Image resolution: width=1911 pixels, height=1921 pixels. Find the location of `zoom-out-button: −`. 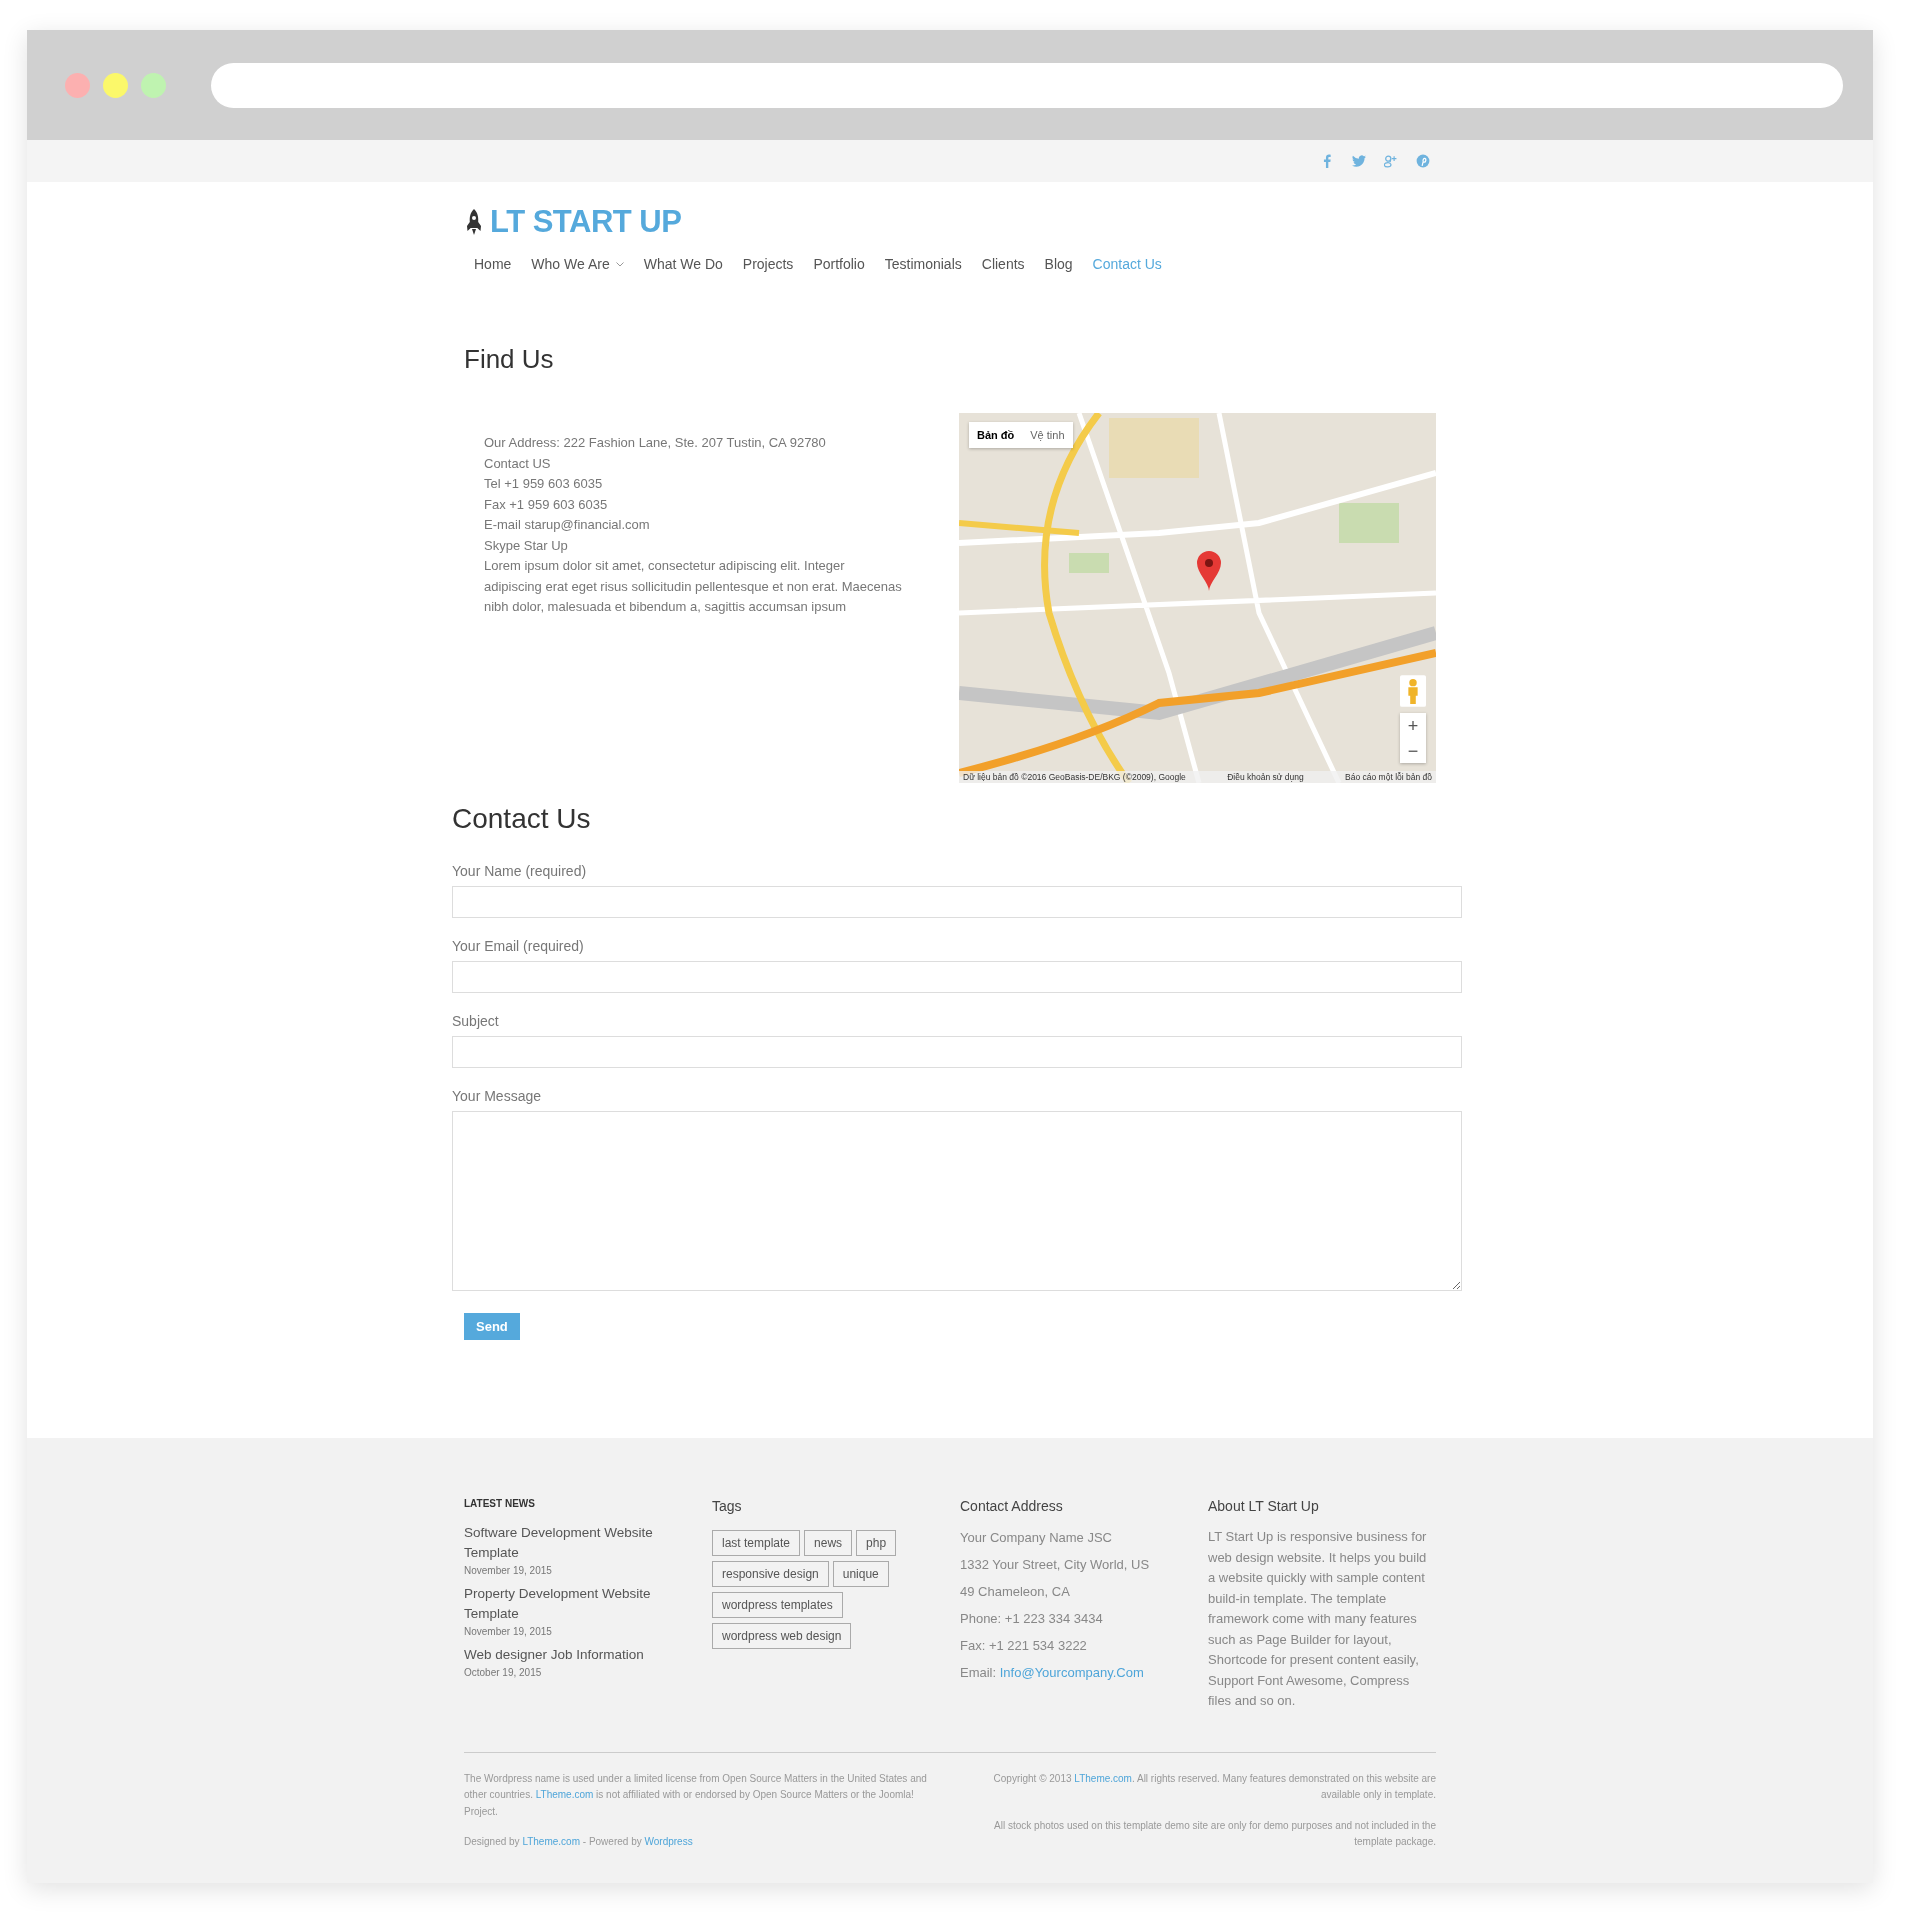

zoom-out-button: − is located at coordinates (1413, 750).